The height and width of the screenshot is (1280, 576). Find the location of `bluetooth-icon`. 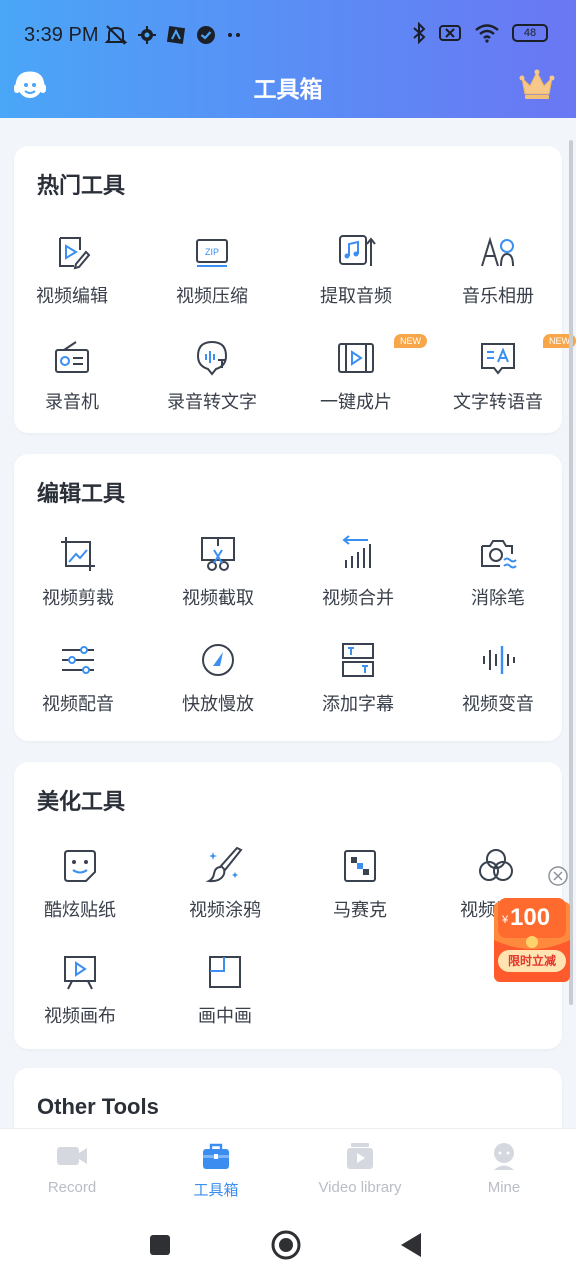

bluetooth-icon is located at coordinates (419, 33).